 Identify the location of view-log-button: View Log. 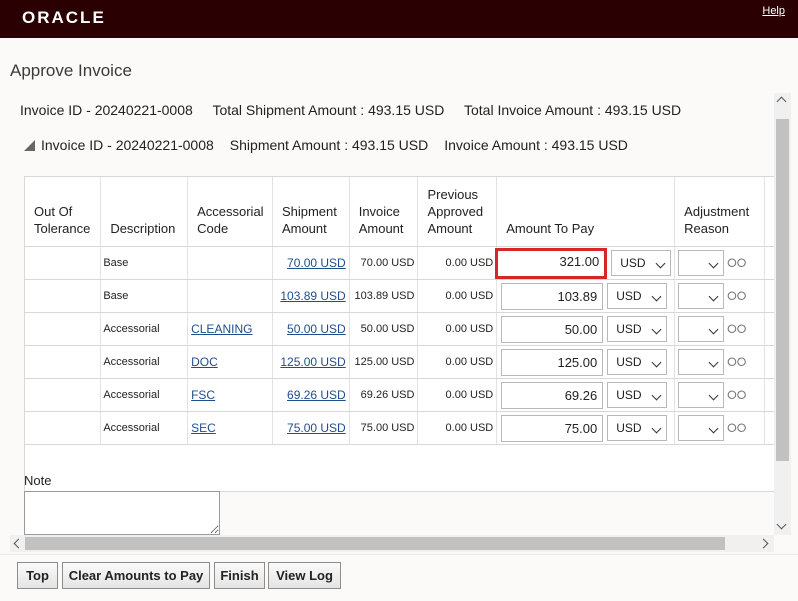
(304, 575).